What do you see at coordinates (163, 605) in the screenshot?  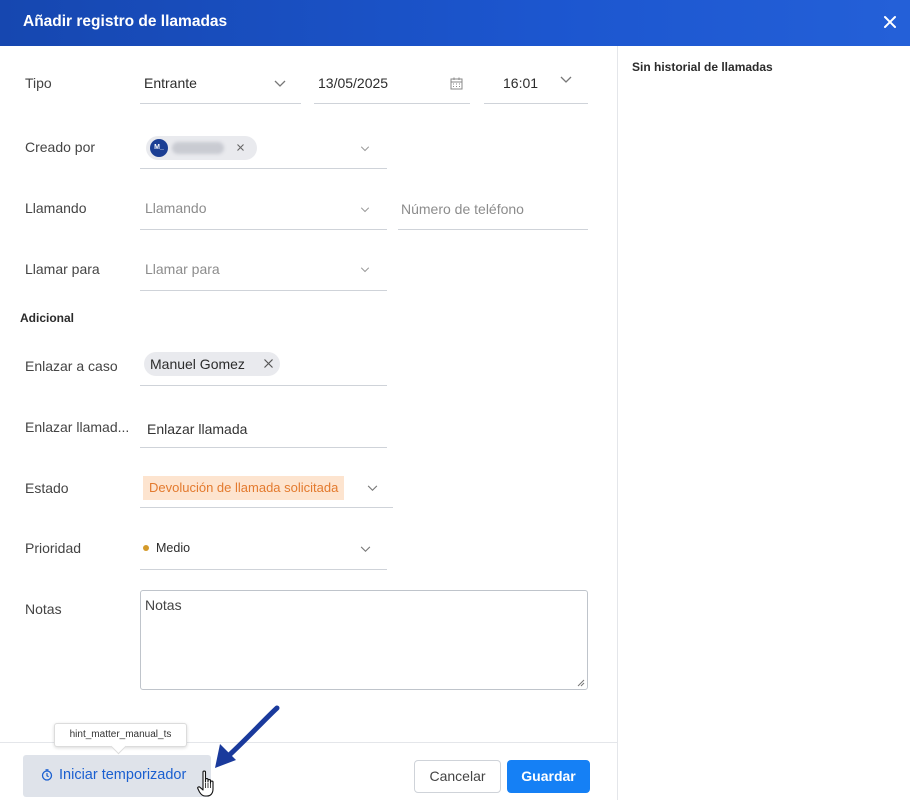 I see `notas-placeholder: Notas` at bounding box center [163, 605].